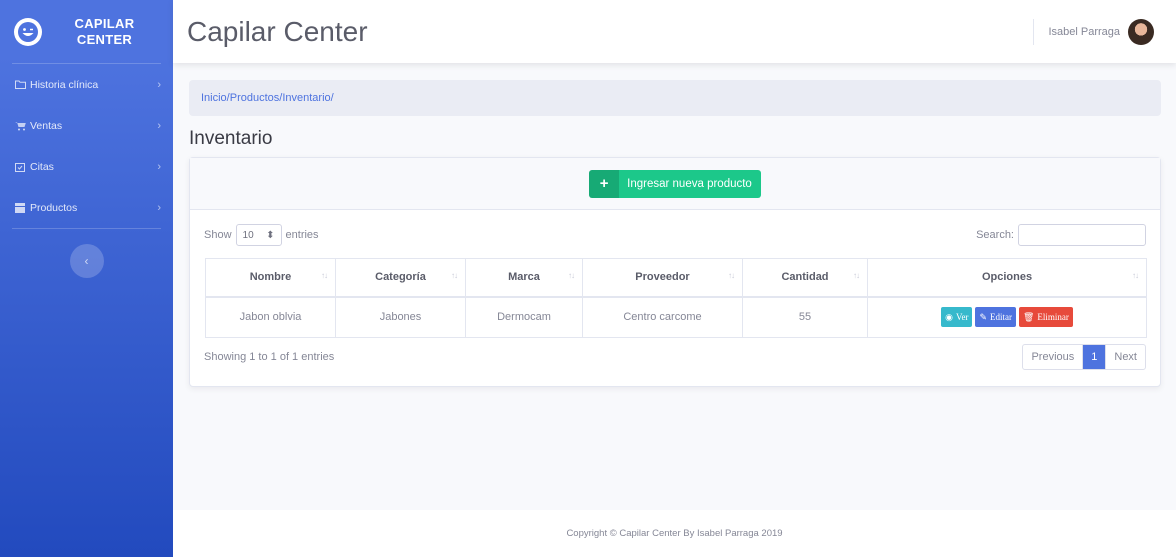  Describe the element at coordinates (269, 357) in the screenshot. I see `entries-info: Showing 1 to 1 of 1 entries` at that location.